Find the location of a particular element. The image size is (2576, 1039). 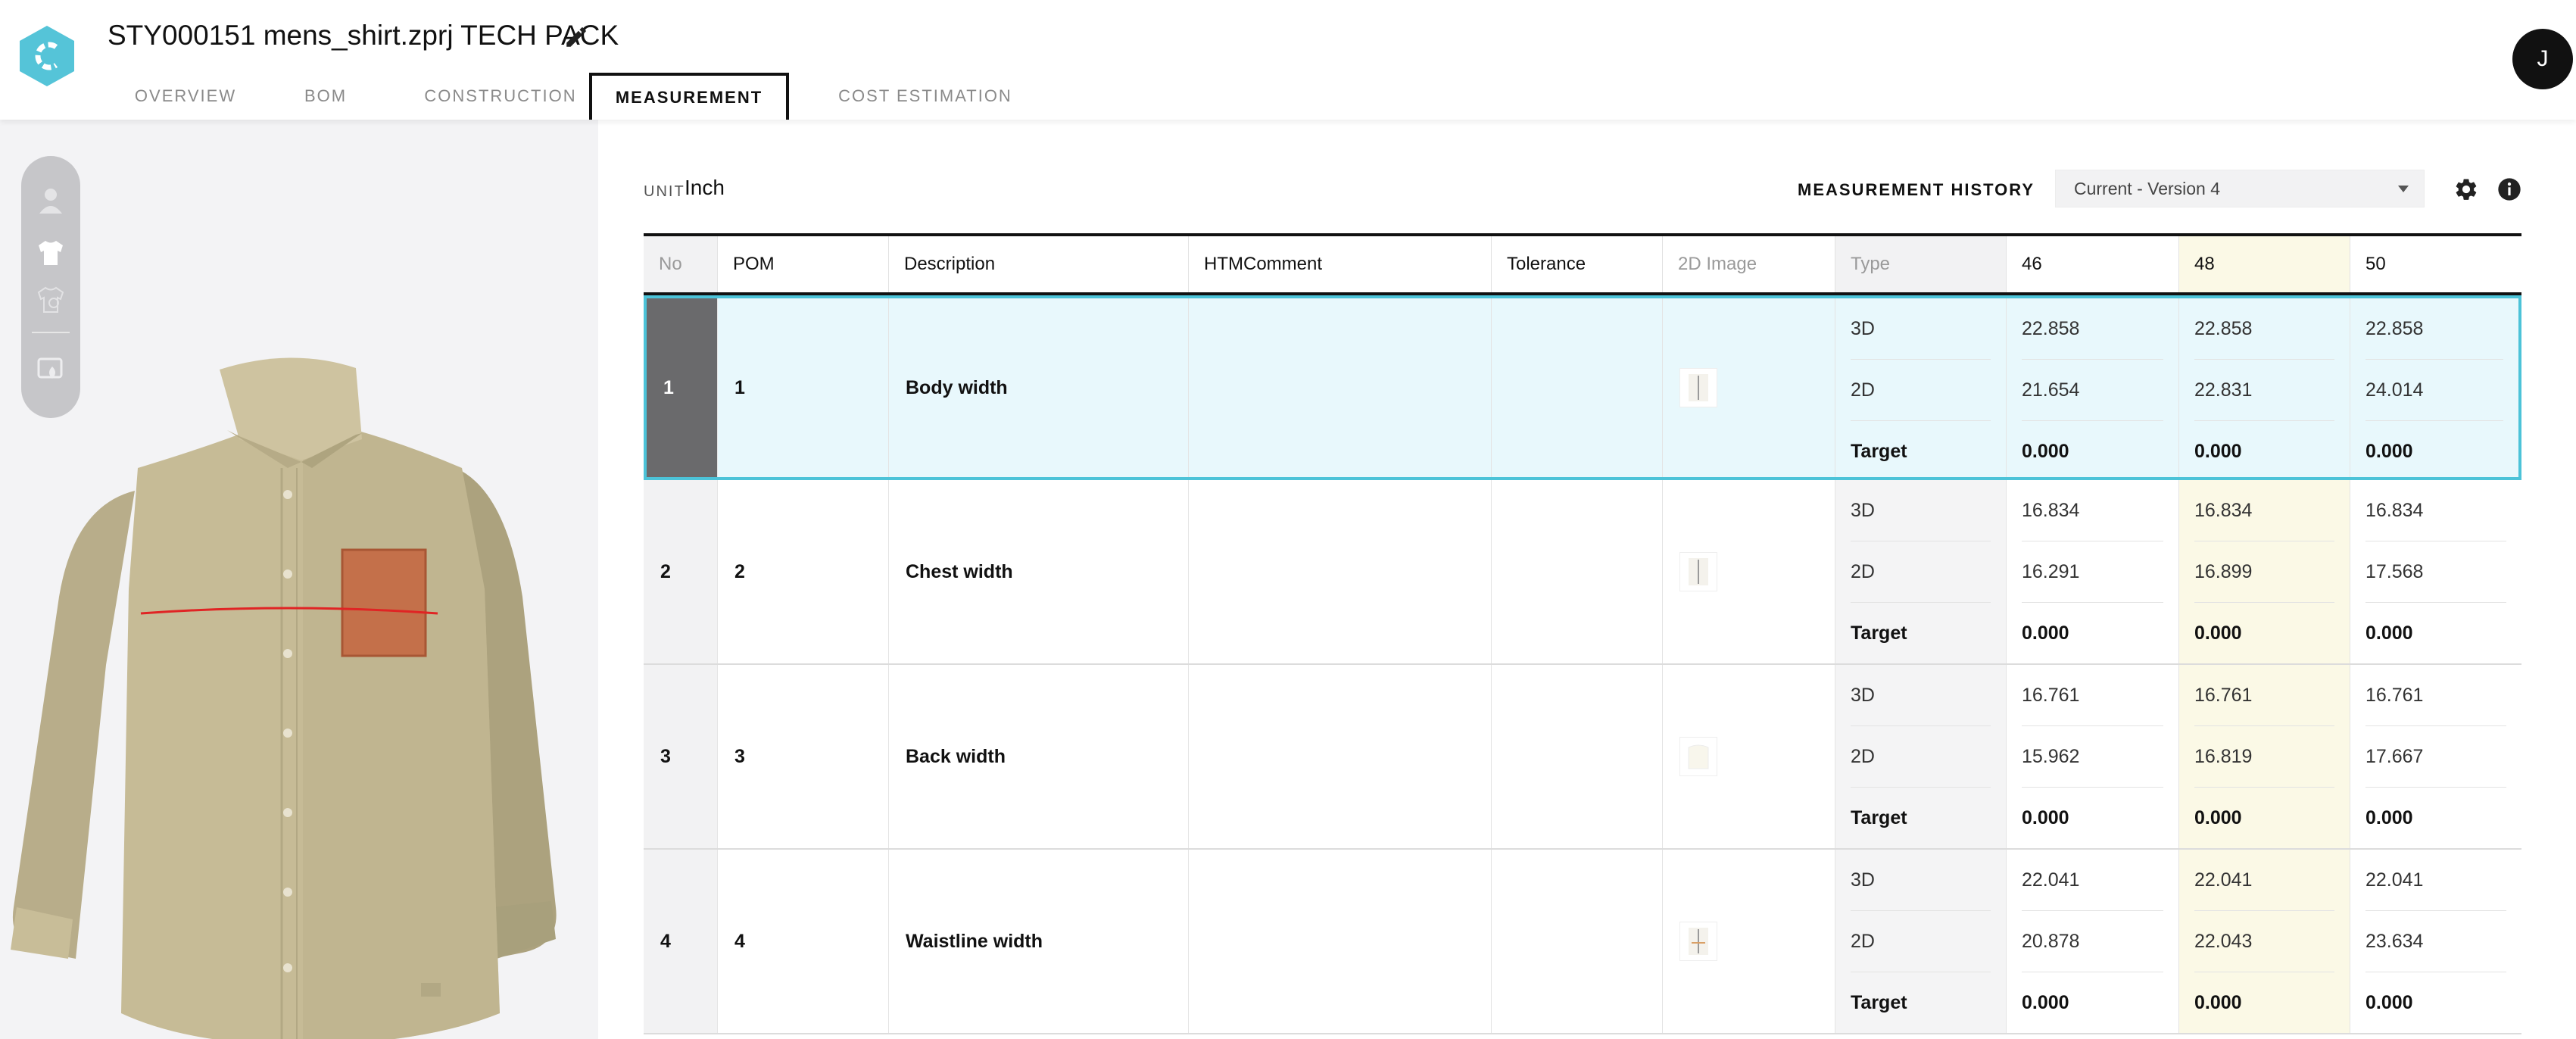

row-pom: 4 is located at coordinates (803, 942).